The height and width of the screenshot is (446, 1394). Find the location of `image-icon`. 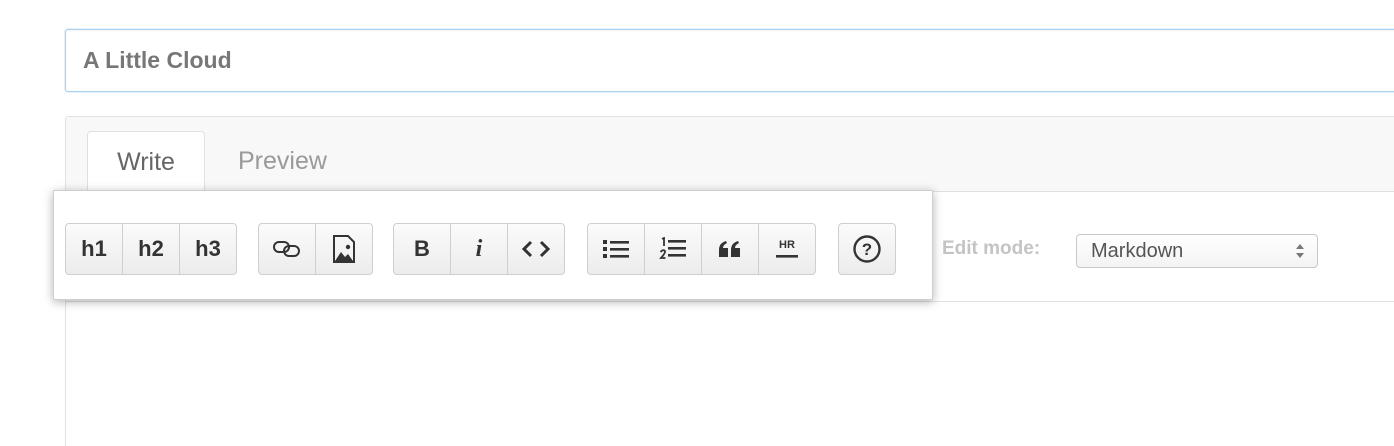

image-icon is located at coordinates (344, 249).